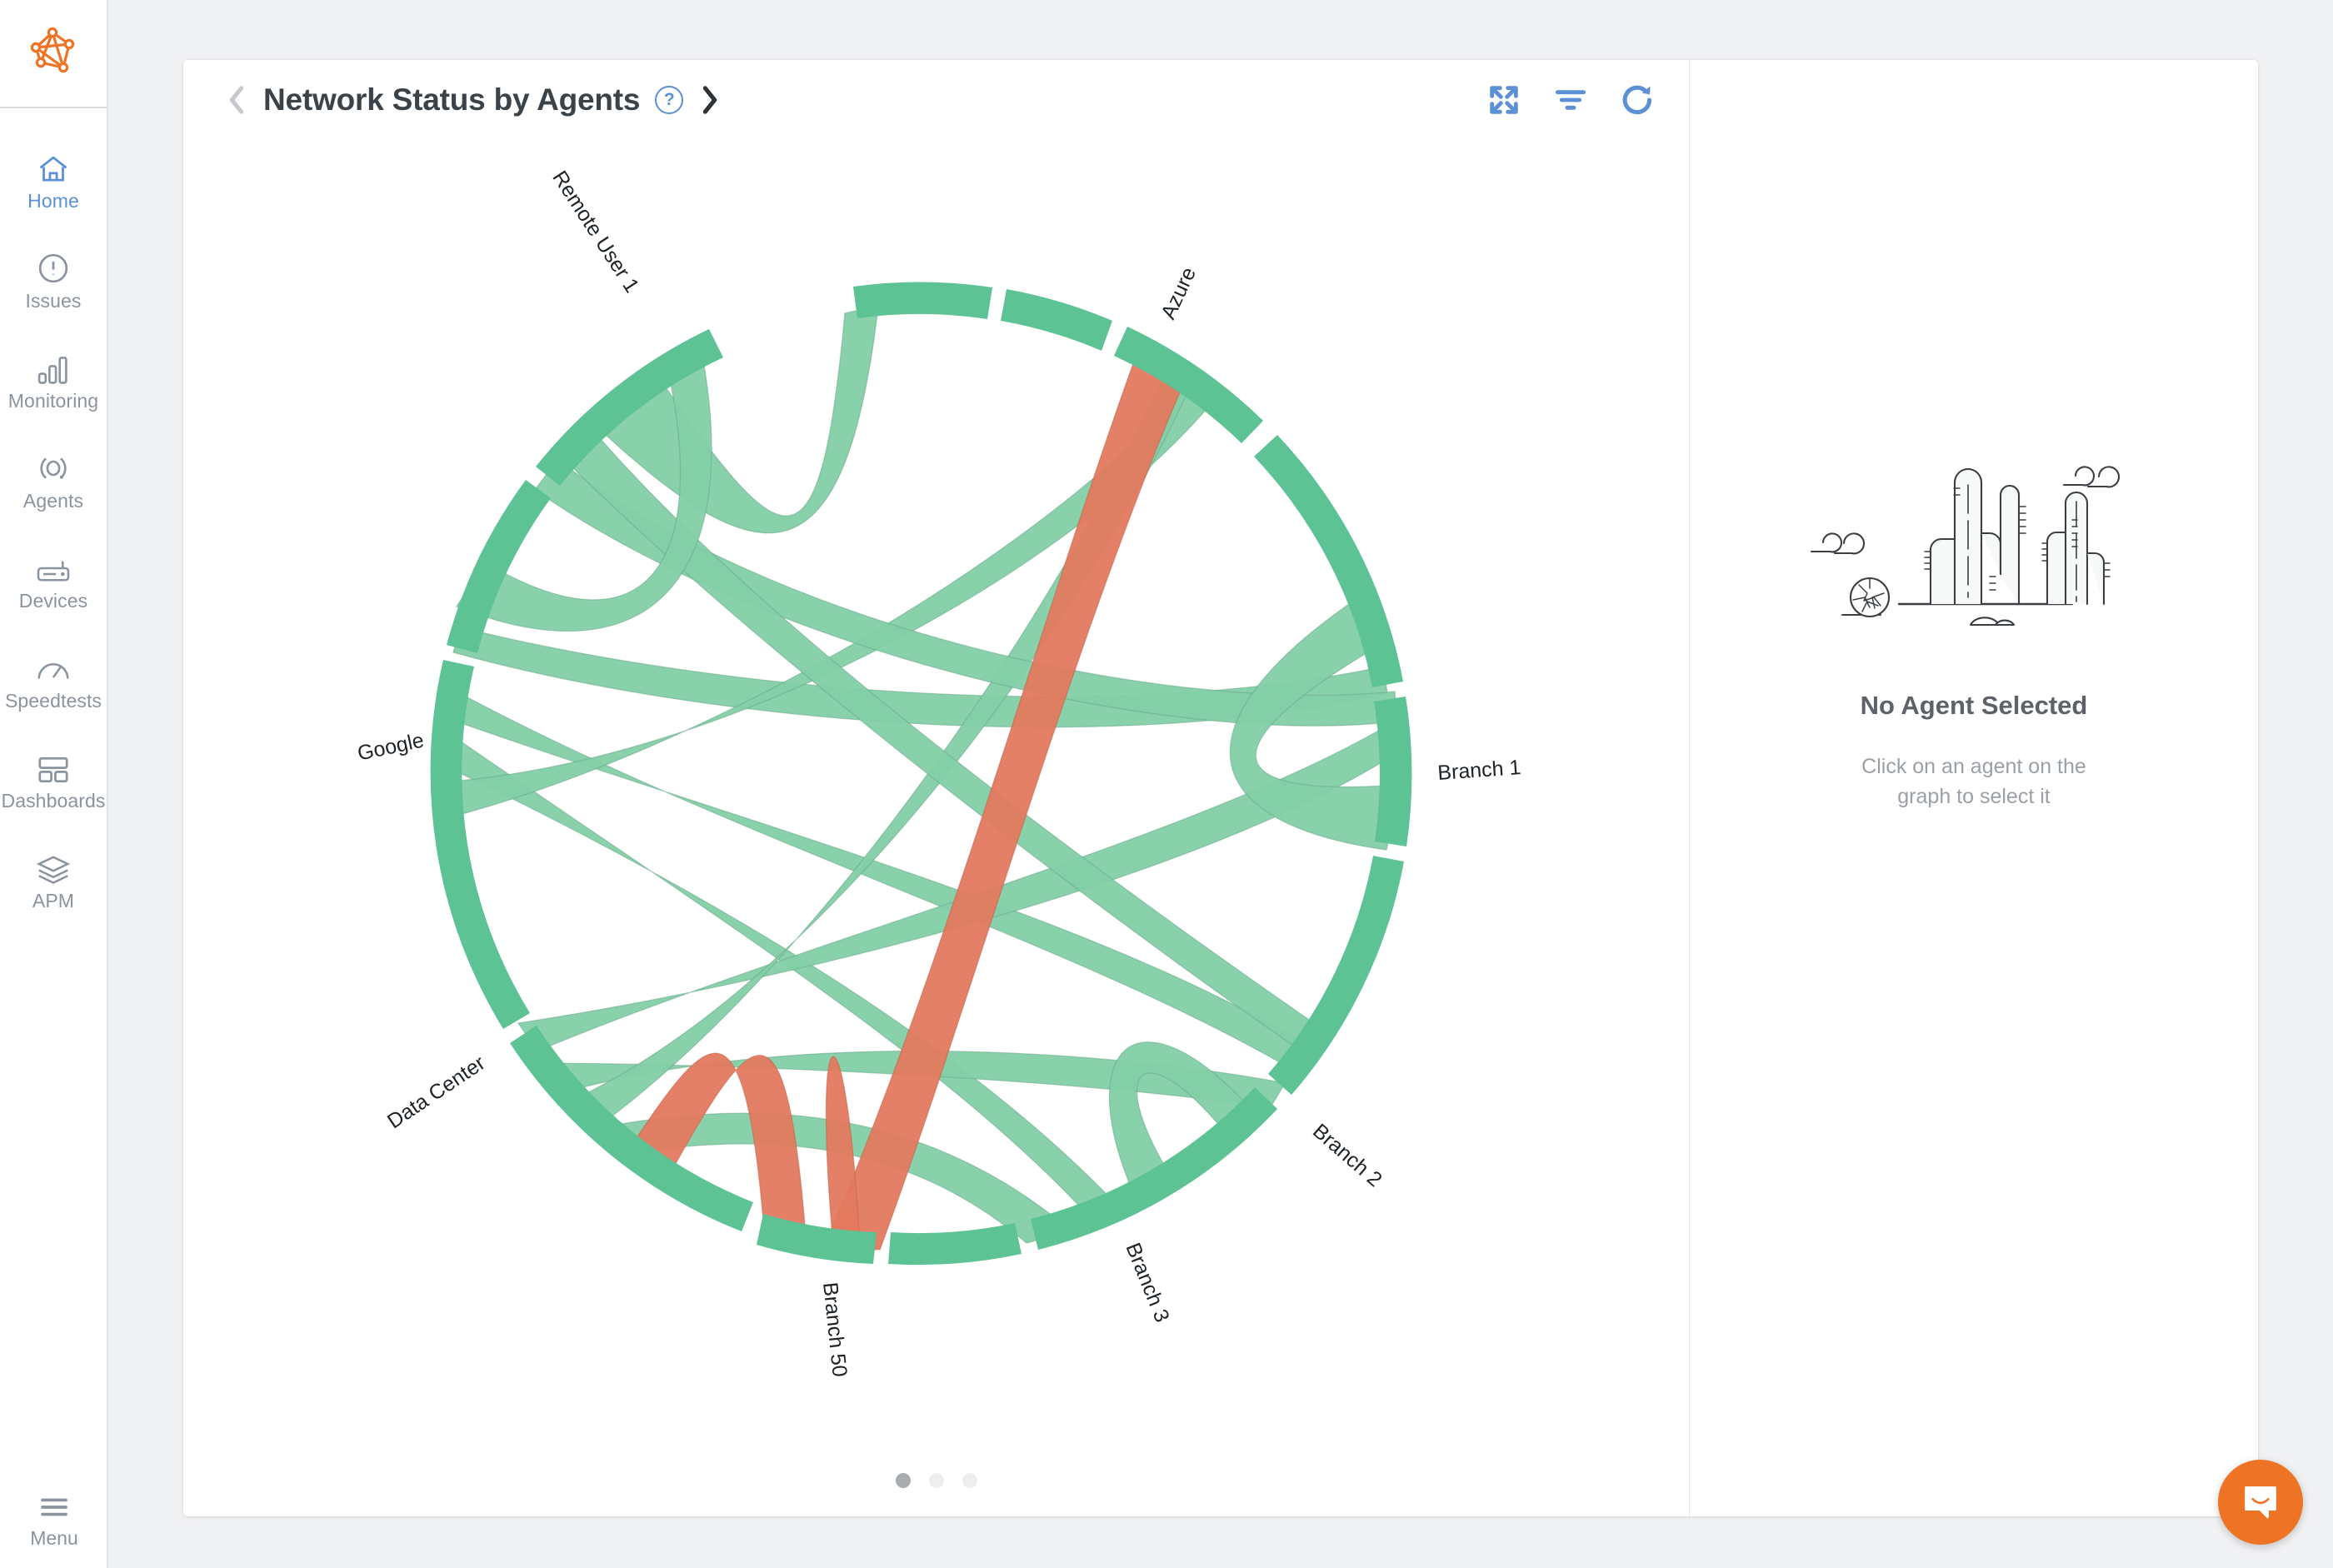  I want to click on bar-chart-icon, so click(53, 366).